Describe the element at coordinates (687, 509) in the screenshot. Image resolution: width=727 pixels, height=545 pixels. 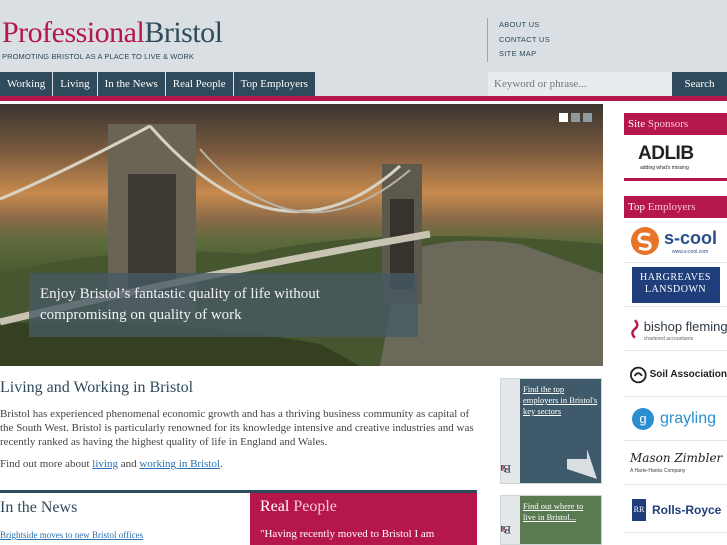
I see `rolls-royce-wordmark: Rolls-Royce` at that location.